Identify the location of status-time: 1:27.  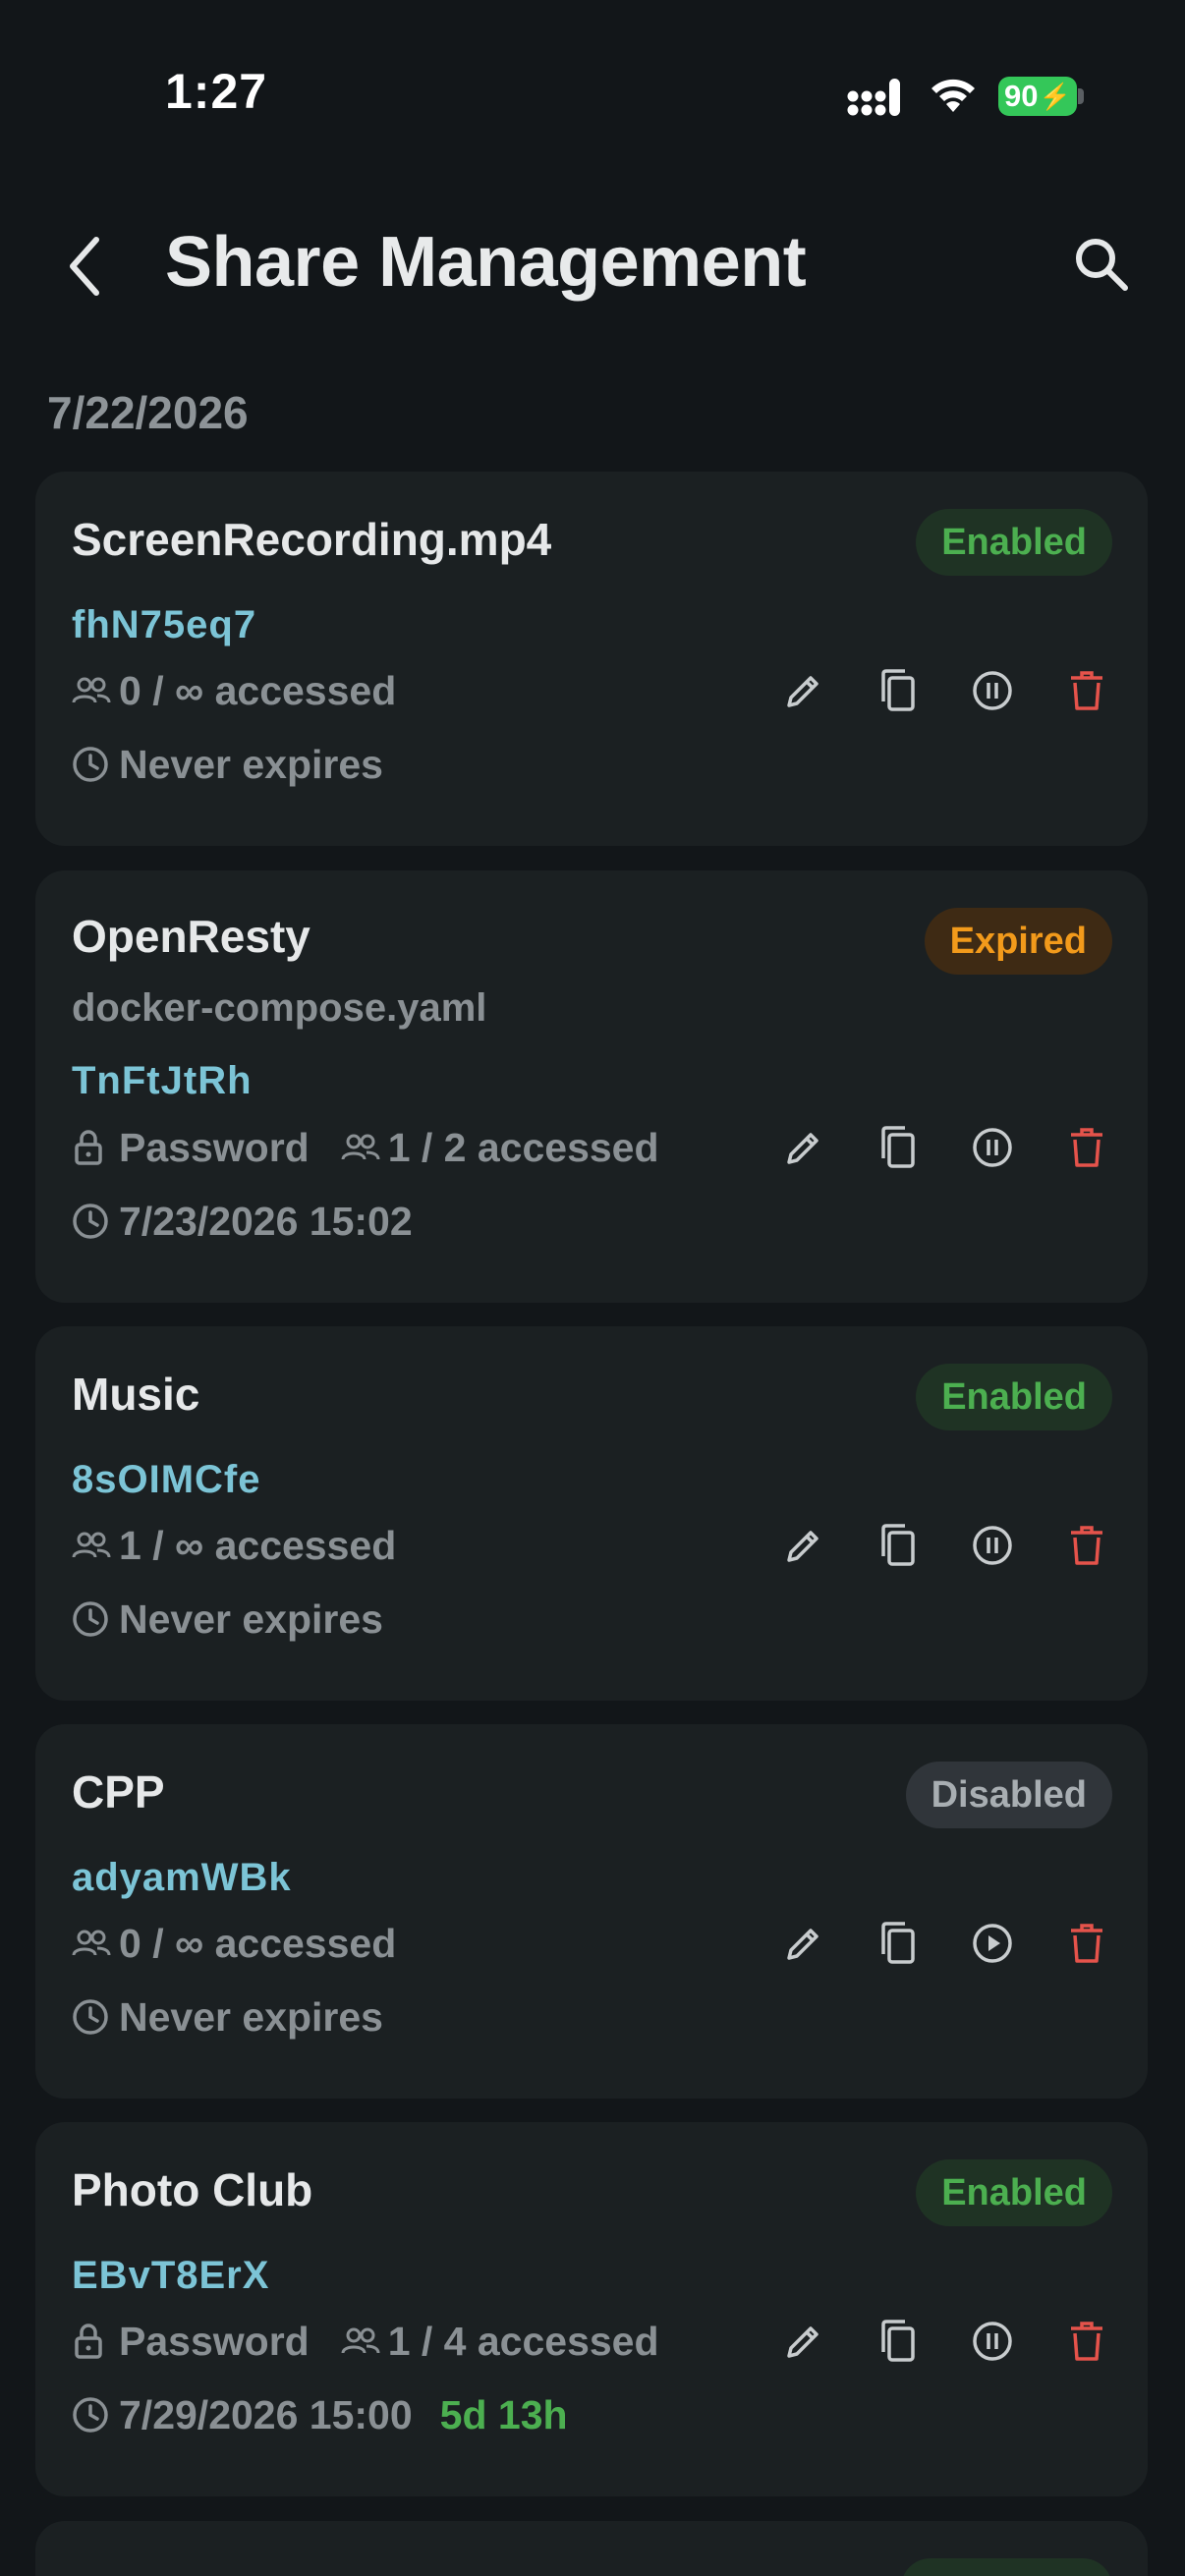
(216, 91).